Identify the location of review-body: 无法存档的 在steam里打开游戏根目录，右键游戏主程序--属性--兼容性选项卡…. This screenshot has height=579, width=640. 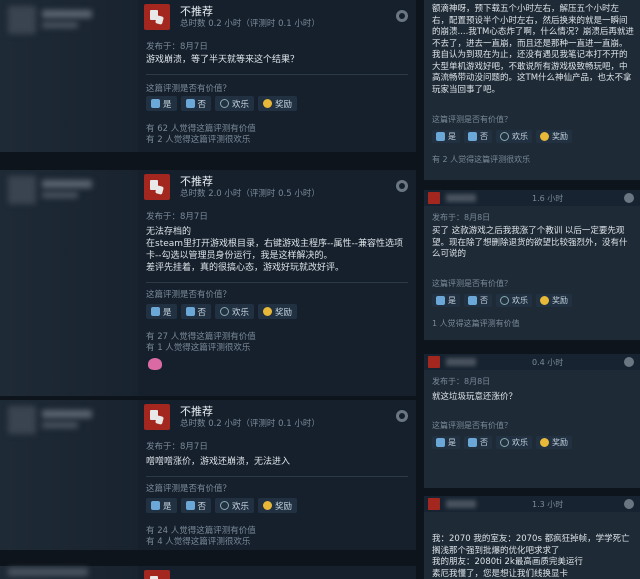
(275, 250).